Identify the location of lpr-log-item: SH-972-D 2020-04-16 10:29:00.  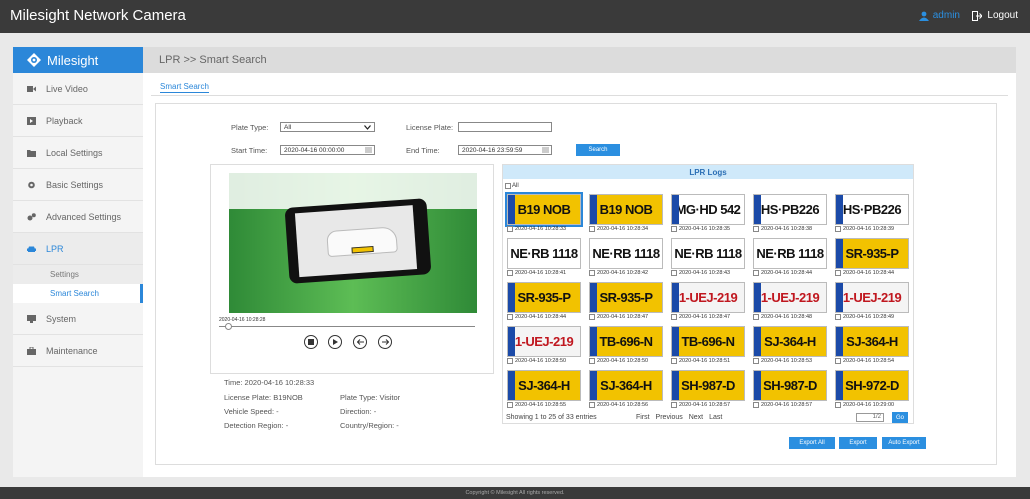
(874, 390).